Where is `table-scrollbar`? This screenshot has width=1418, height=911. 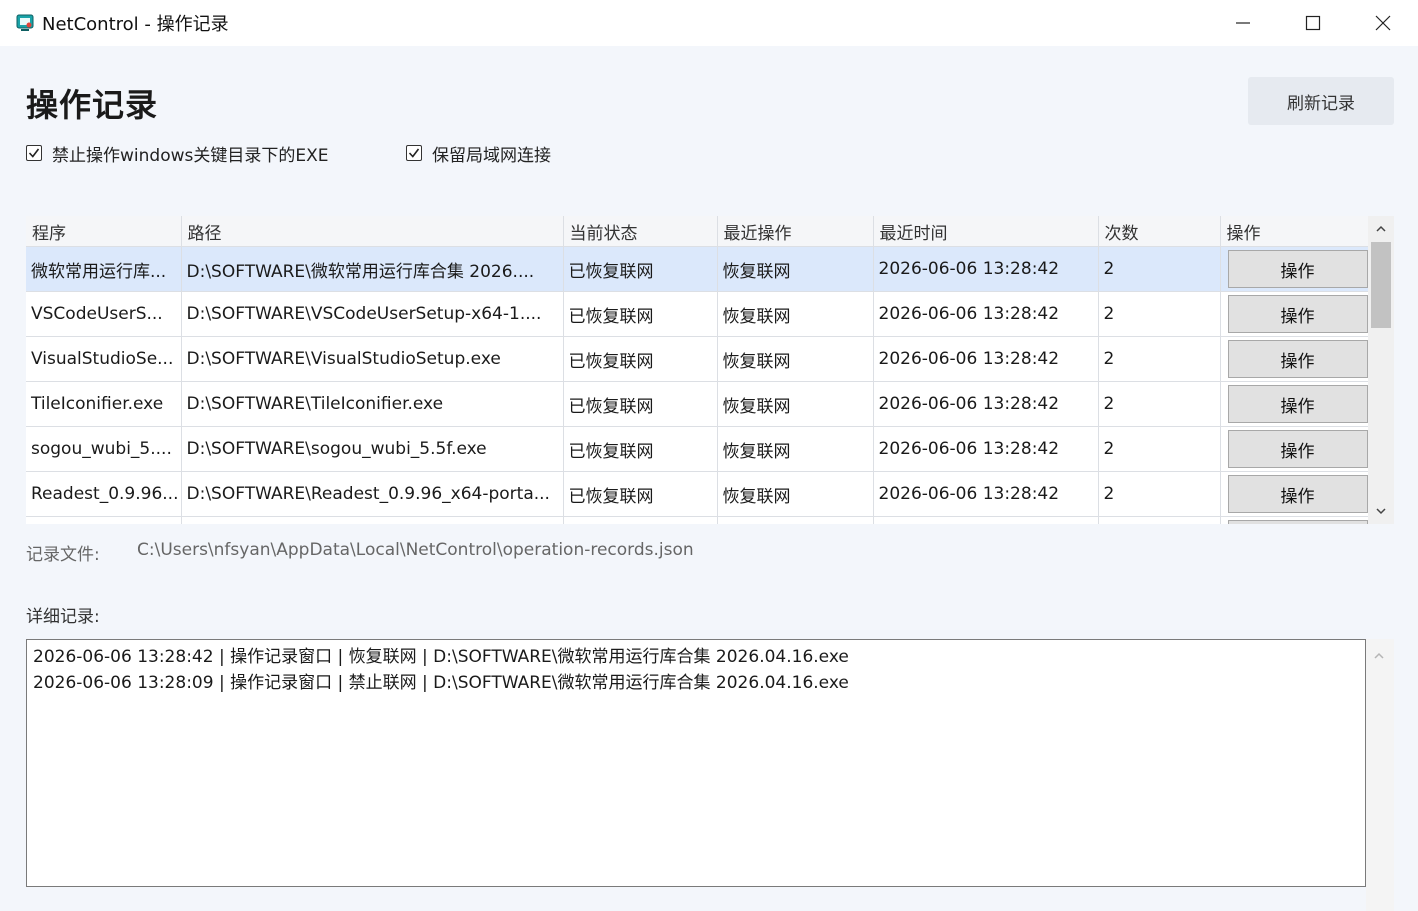
table-scrollbar is located at coordinates (1381, 370).